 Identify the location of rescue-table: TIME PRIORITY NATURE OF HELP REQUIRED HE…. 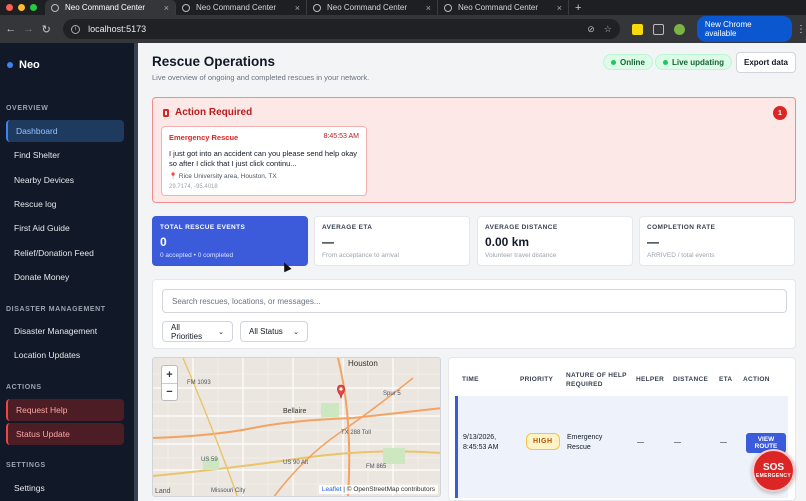
(622, 429).